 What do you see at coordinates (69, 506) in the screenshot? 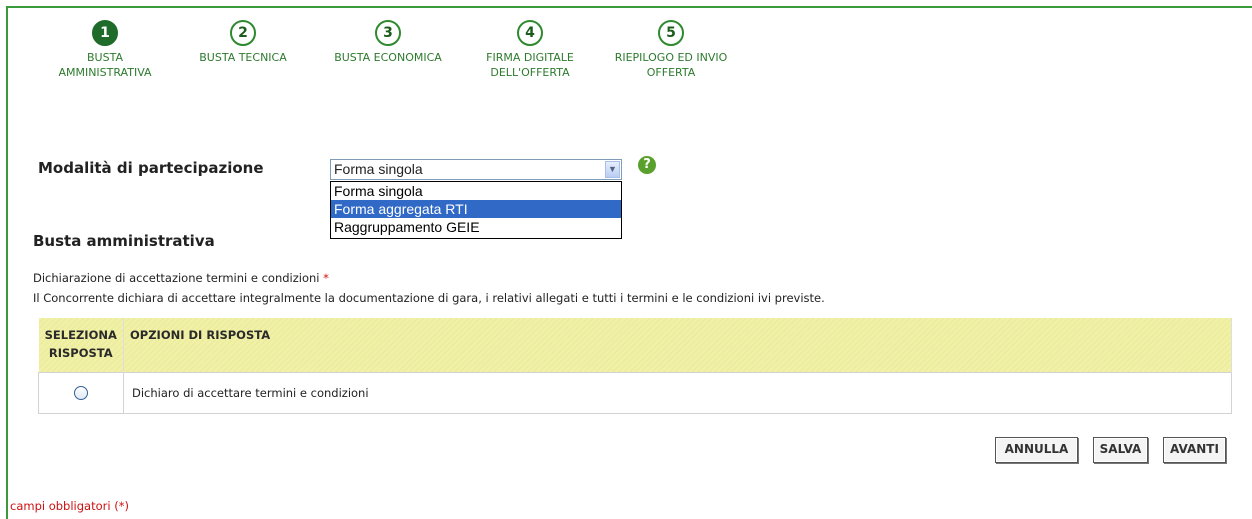
I see `required-fields-note: campi obbligatori (*)` at bounding box center [69, 506].